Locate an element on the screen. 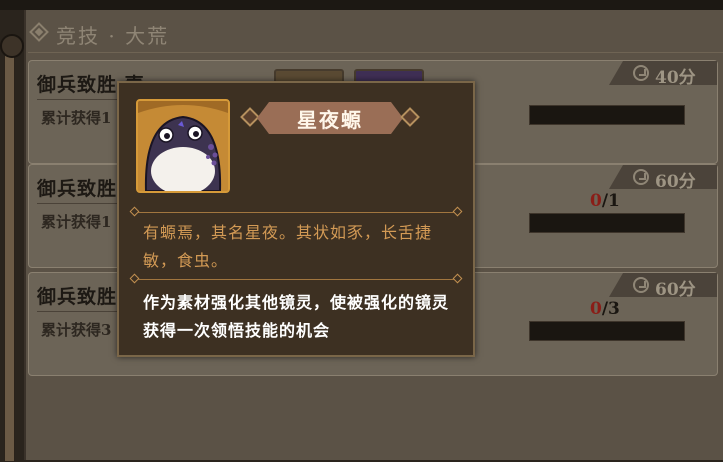 Image resolution: width=723 pixels, height=462 pixels. points-tag: 40分 is located at coordinates (663, 73).